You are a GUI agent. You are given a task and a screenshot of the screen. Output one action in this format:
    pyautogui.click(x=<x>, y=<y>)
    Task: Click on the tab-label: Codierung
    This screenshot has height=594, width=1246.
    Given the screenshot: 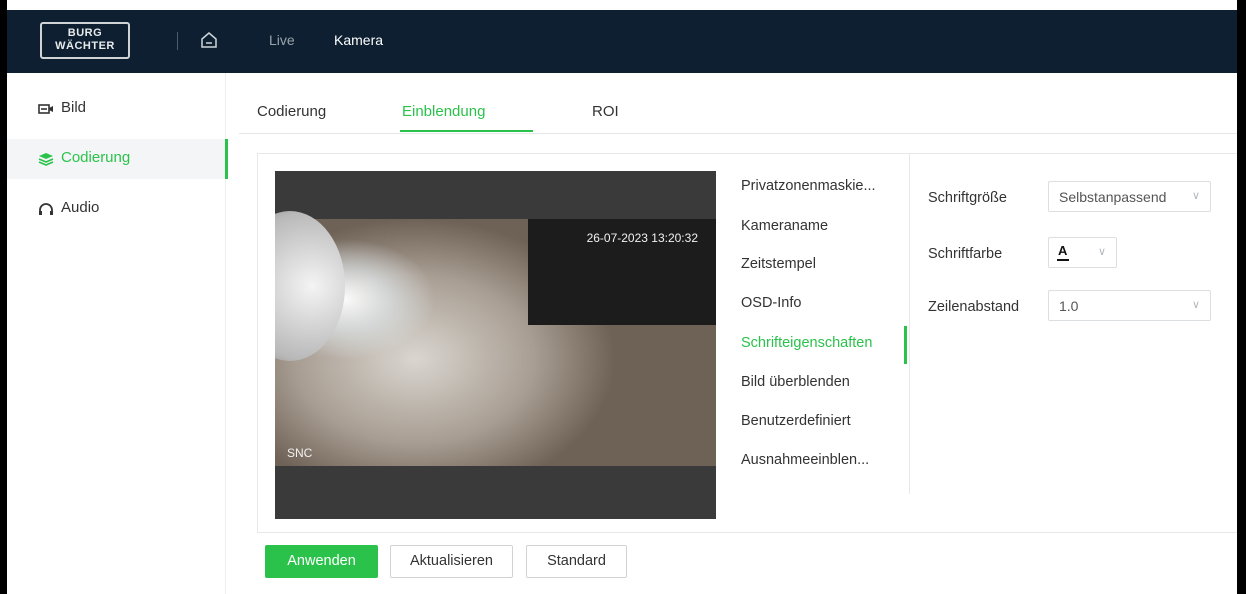 What is the action you would take?
    pyautogui.click(x=292, y=111)
    